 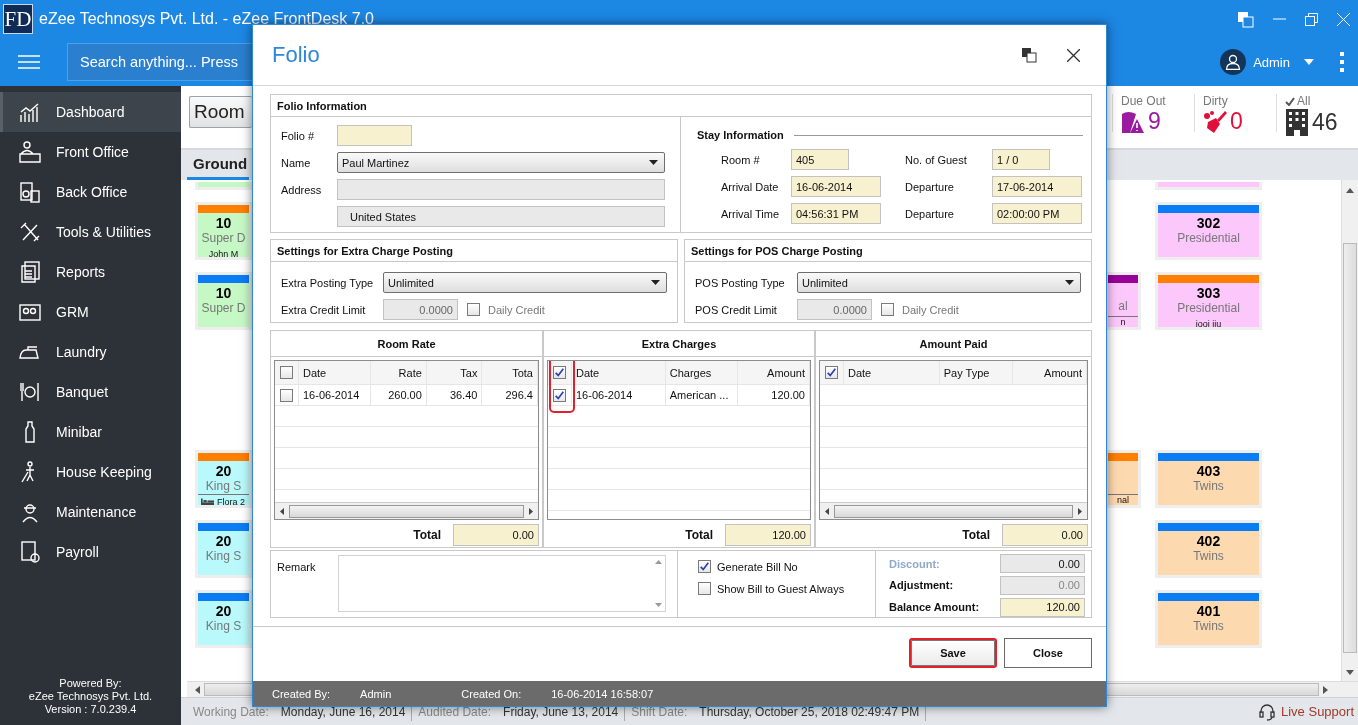 I want to click on table-cell: 296.4, so click(x=510, y=395).